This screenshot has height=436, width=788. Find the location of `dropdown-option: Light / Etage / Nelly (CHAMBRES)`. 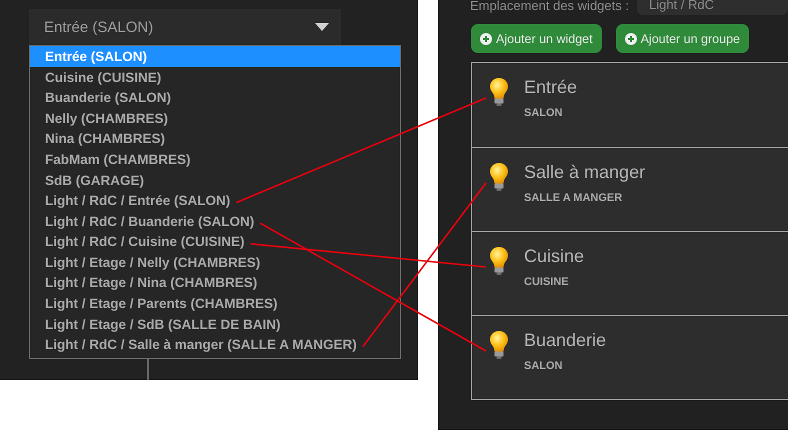

dropdown-option: Light / Etage / Nelly (CHAMBRES) is located at coordinates (215, 262).